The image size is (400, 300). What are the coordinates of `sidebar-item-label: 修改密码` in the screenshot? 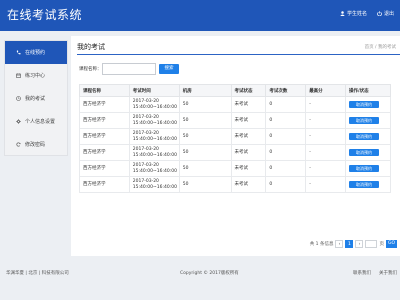 It's located at (35, 145).